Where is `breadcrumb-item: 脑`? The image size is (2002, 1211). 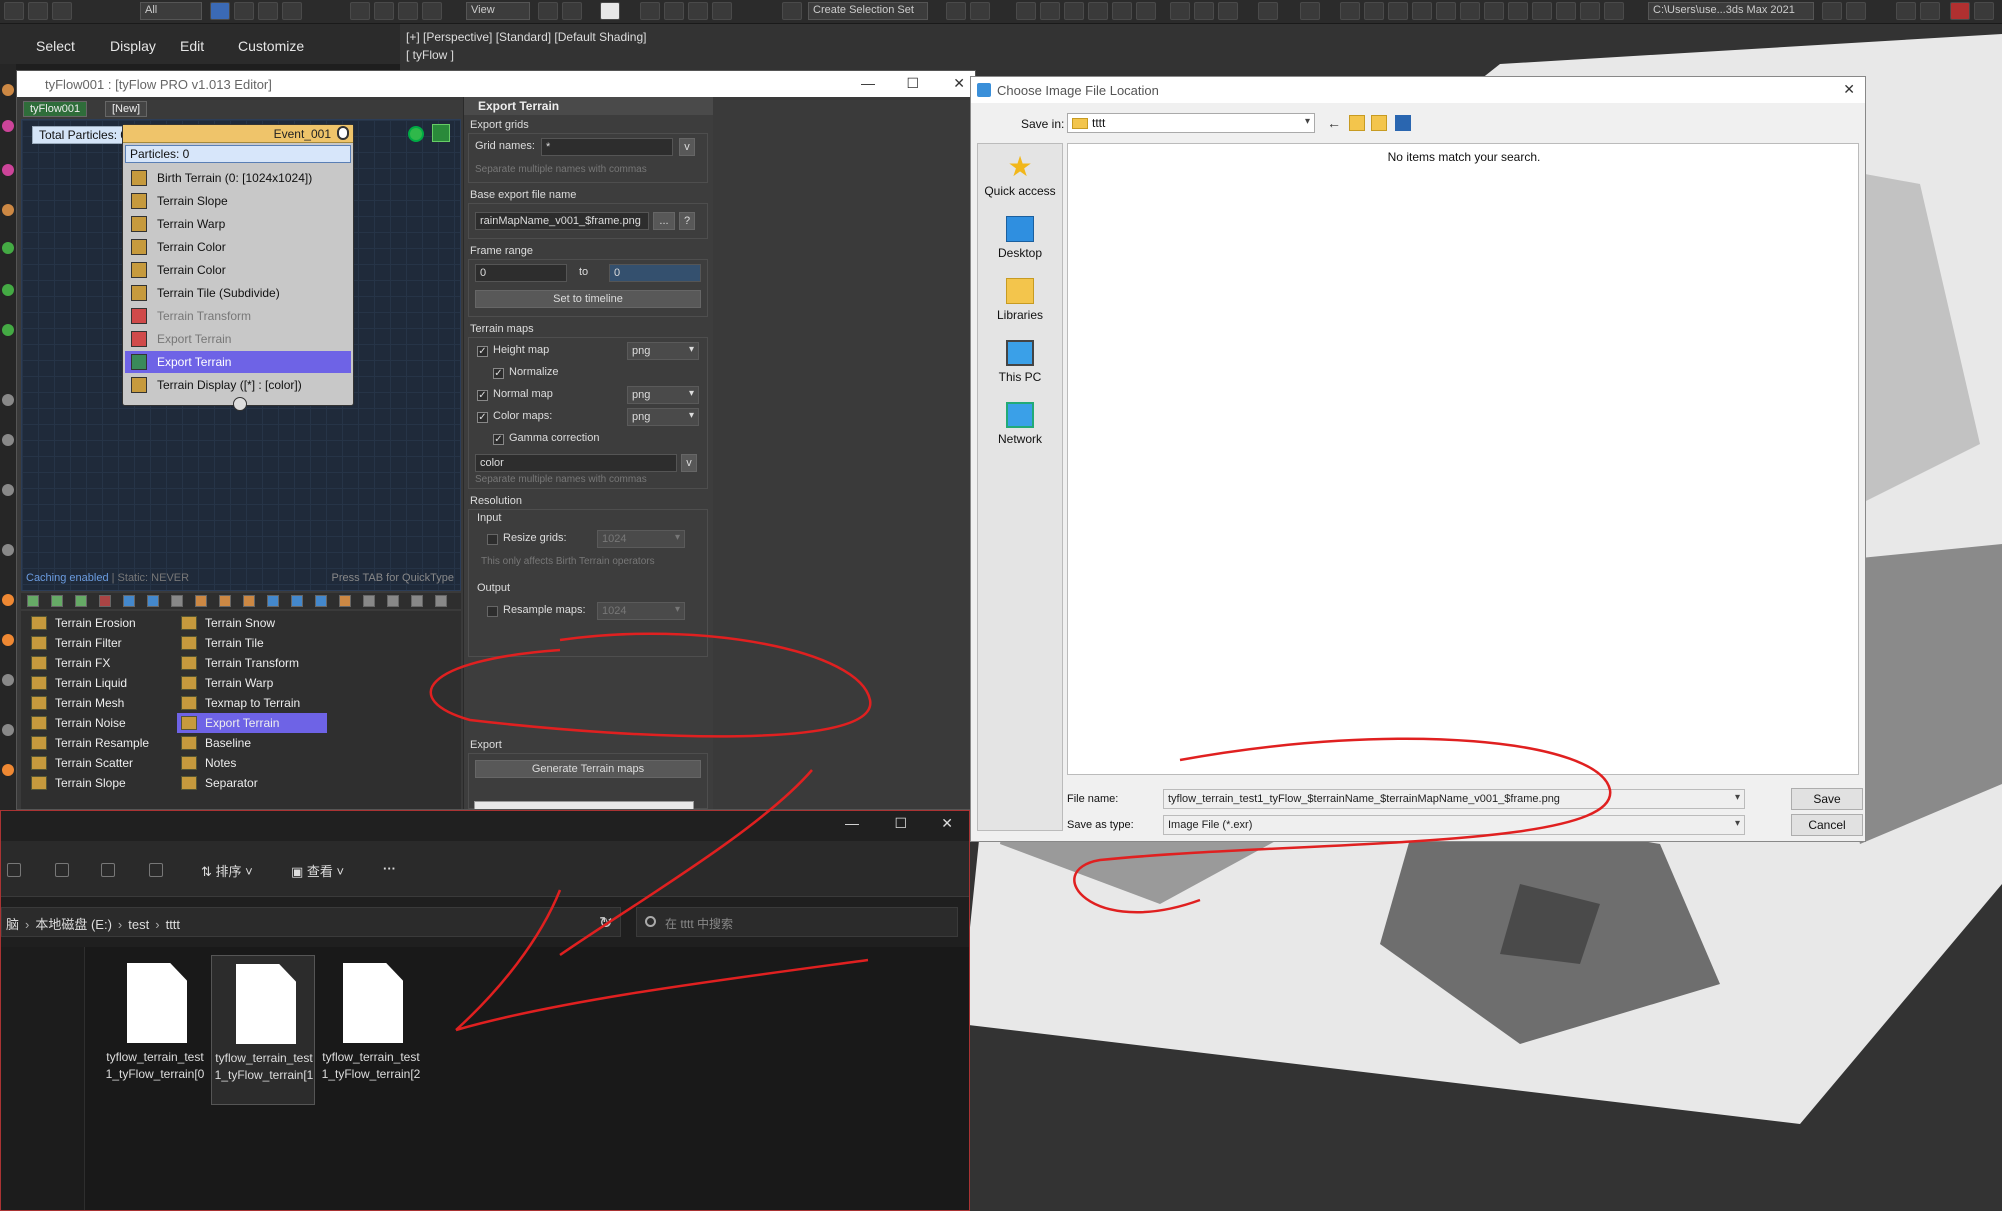
breadcrumb-item: 脑 is located at coordinates (12, 924).